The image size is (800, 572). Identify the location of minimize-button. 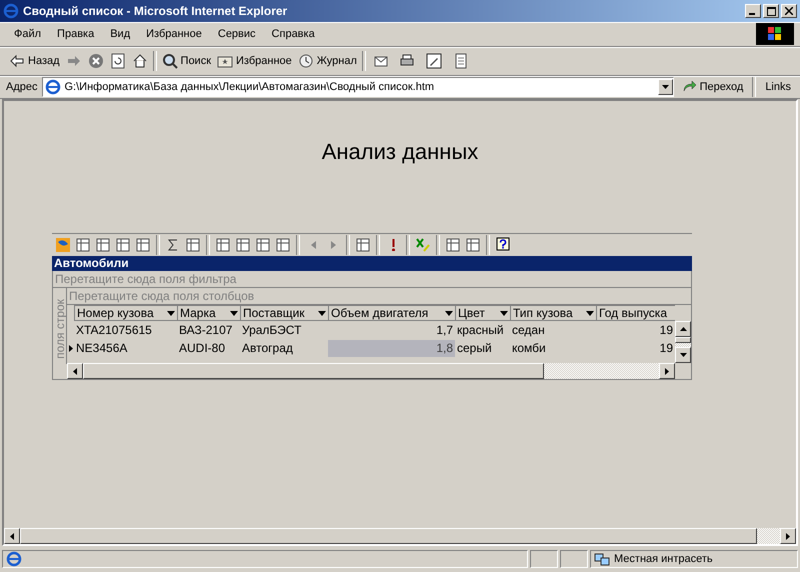
(753, 11).